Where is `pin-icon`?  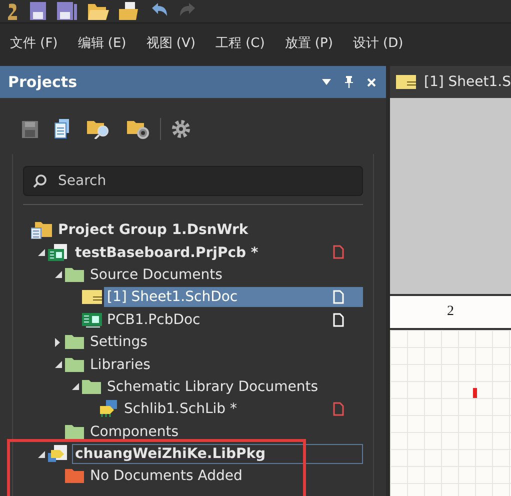 pin-icon is located at coordinates (348, 82).